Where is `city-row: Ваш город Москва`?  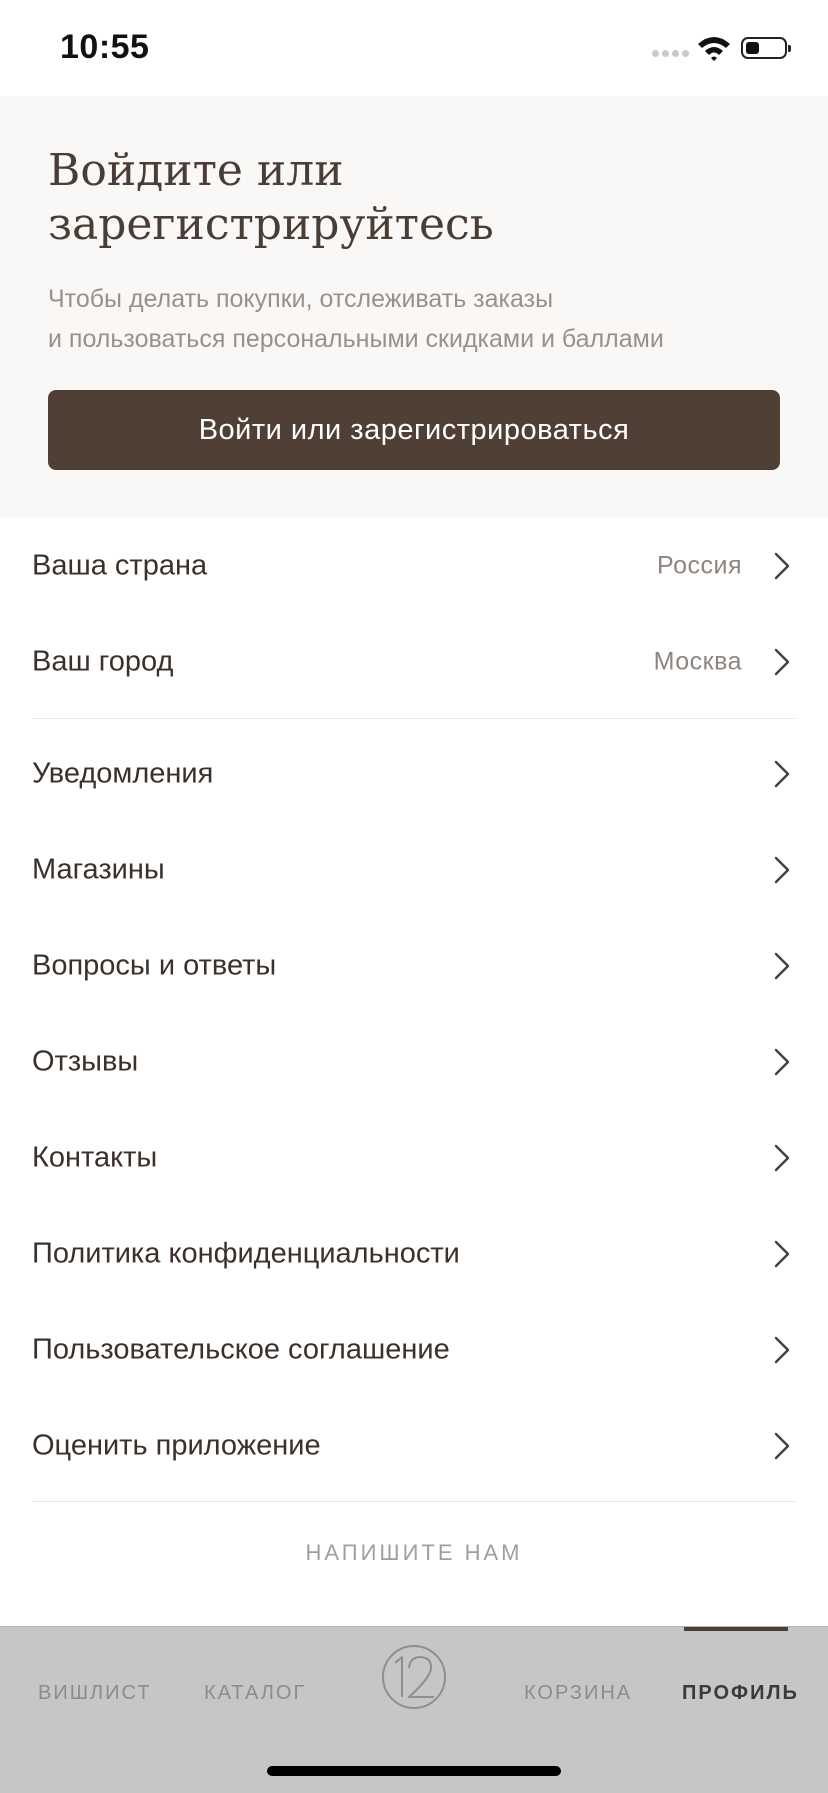 city-row: Ваш город Москва is located at coordinates (414, 662).